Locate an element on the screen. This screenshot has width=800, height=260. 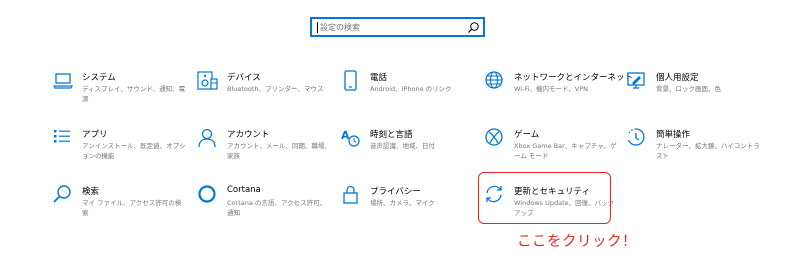
annotation-text: ここをクリック！ is located at coordinates (577, 242).